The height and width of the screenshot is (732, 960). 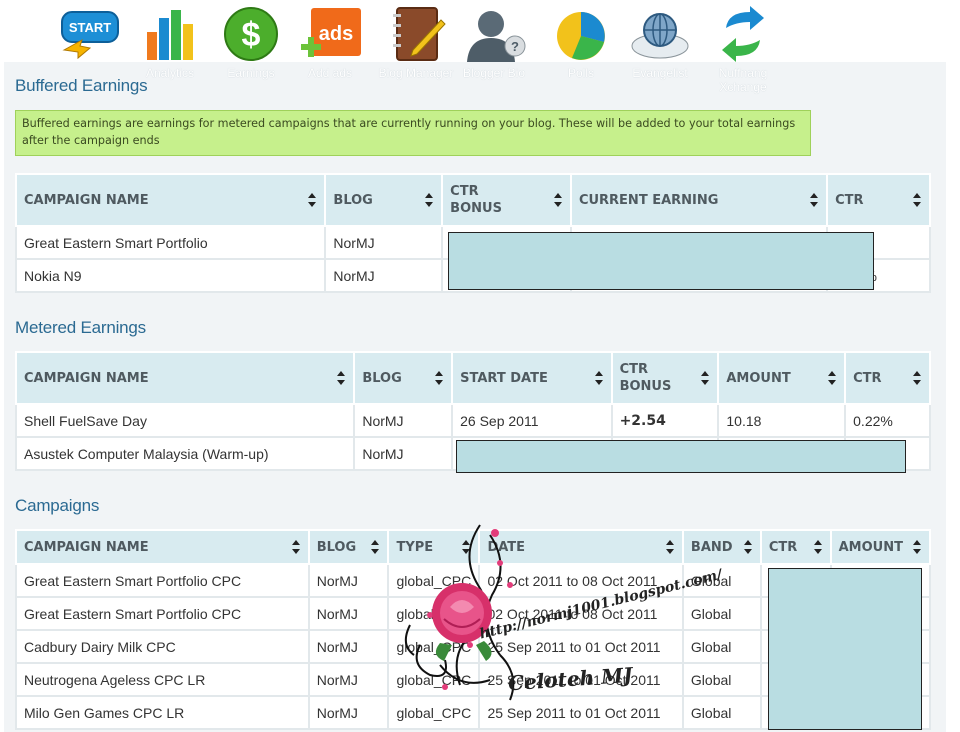 What do you see at coordinates (581, 36) in the screenshot?
I see `pie-chart-icon` at bounding box center [581, 36].